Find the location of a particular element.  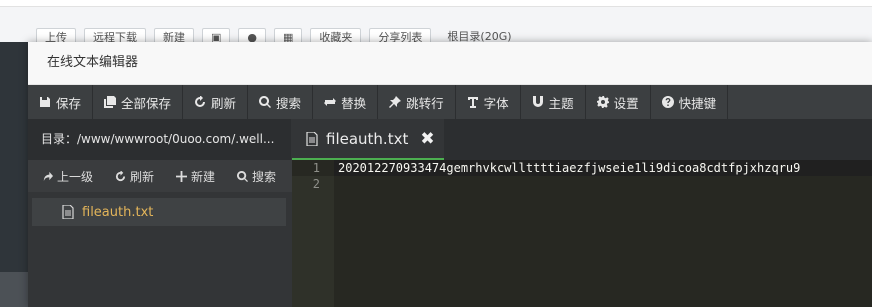

goto-line-button: 跳转行 is located at coordinates (417, 102).